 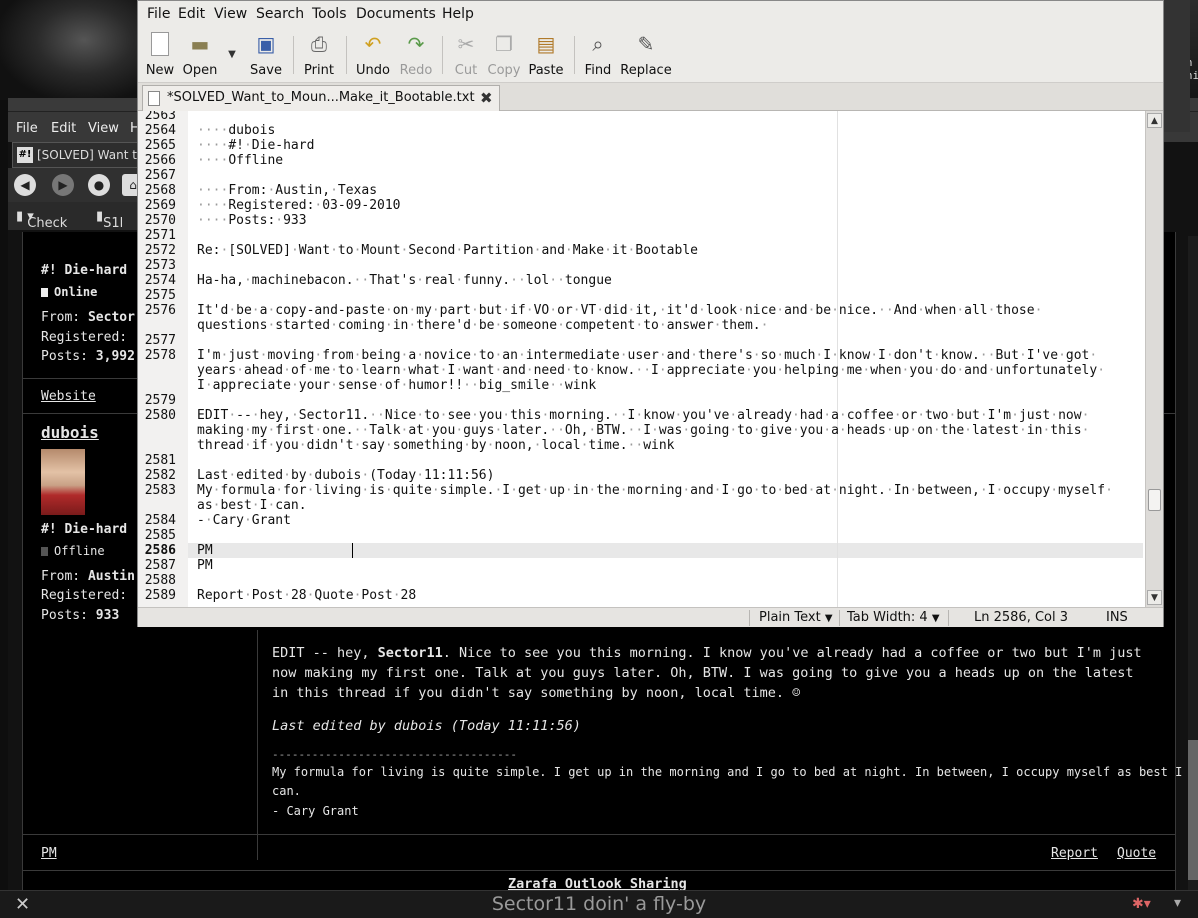 What do you see at coordinates (160, 145) in the screenshot?
I see `line-number: 2565` at bounding box center [160, 145].